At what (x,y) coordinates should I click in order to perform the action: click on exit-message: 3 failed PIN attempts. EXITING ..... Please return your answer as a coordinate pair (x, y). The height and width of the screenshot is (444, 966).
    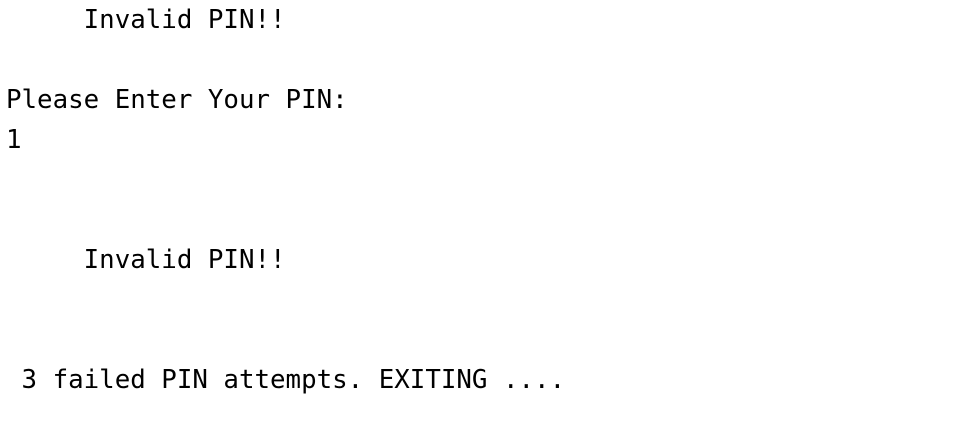
    Looking at the image, I should click on (286, 380).